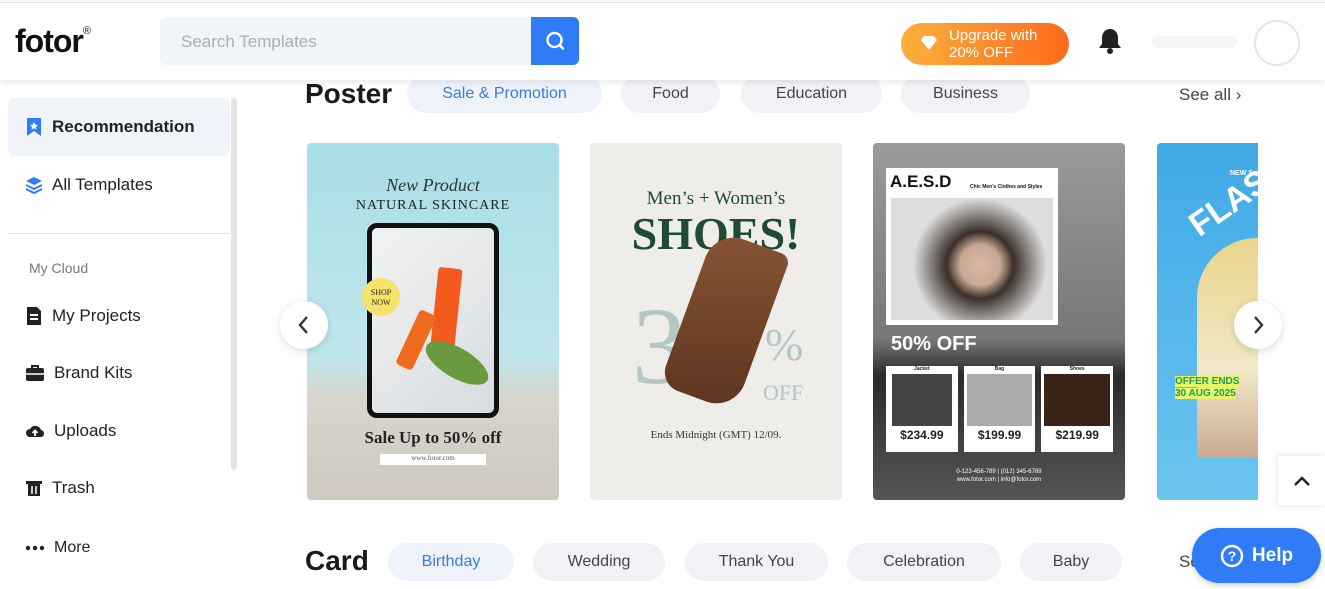 This screenshot has height=589, width=1325. Describe the element at coordinates (1110, 41) in the screenshot. I see `bell-icon` at that location.